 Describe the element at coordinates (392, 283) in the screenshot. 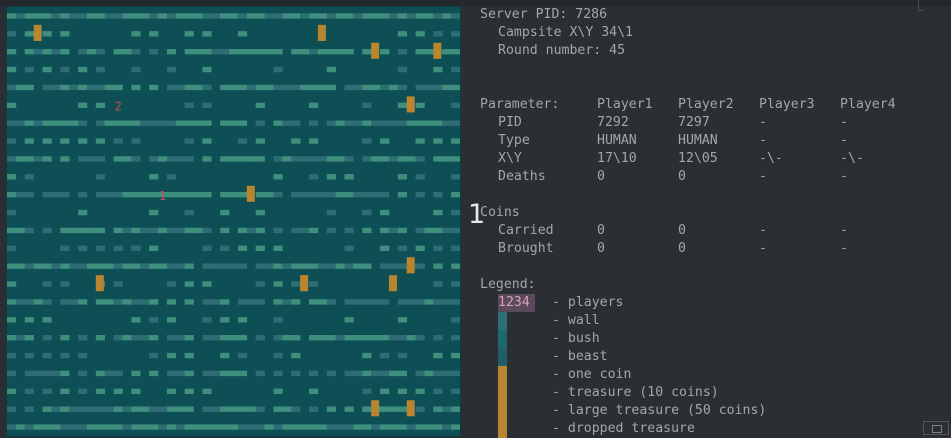

I see `treasure-marker` at that location.